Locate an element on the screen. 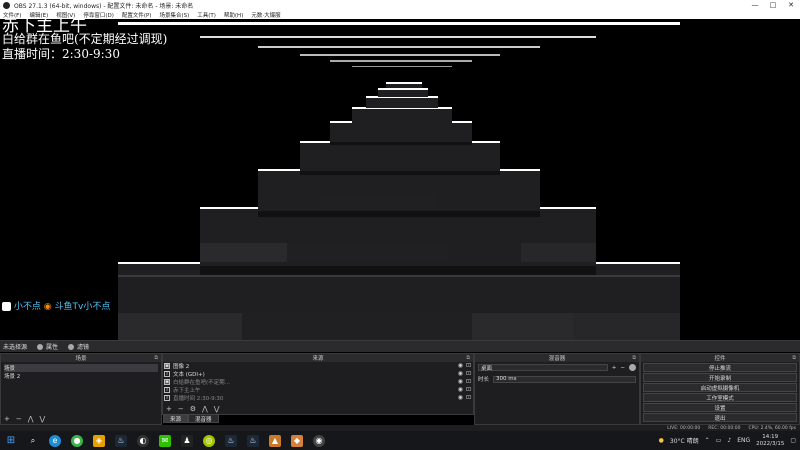  properties-button: 属性 is located at coordinates (47, 346).